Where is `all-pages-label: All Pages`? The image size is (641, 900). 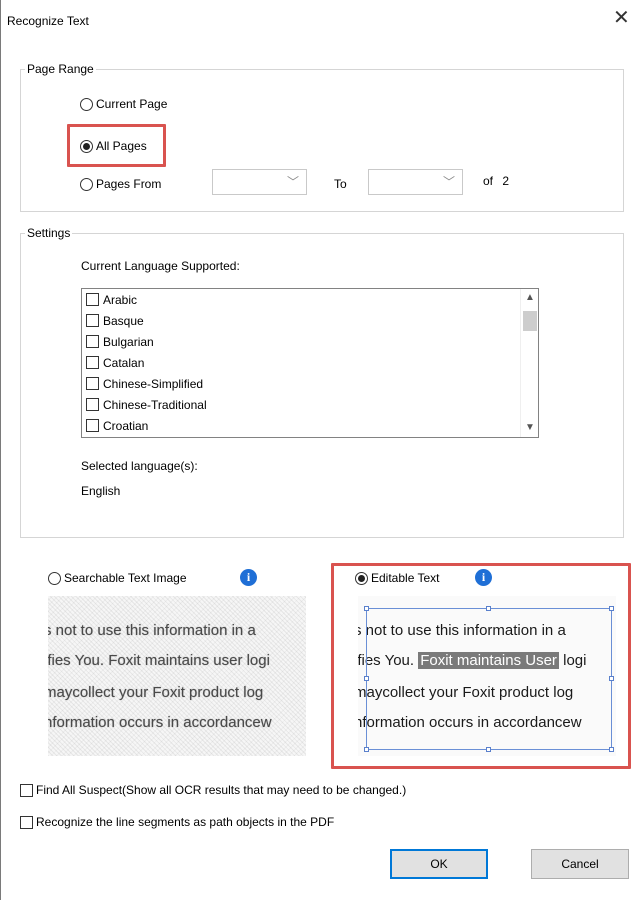 all-pages-label: All Pages is located at coordinates (121, 146).